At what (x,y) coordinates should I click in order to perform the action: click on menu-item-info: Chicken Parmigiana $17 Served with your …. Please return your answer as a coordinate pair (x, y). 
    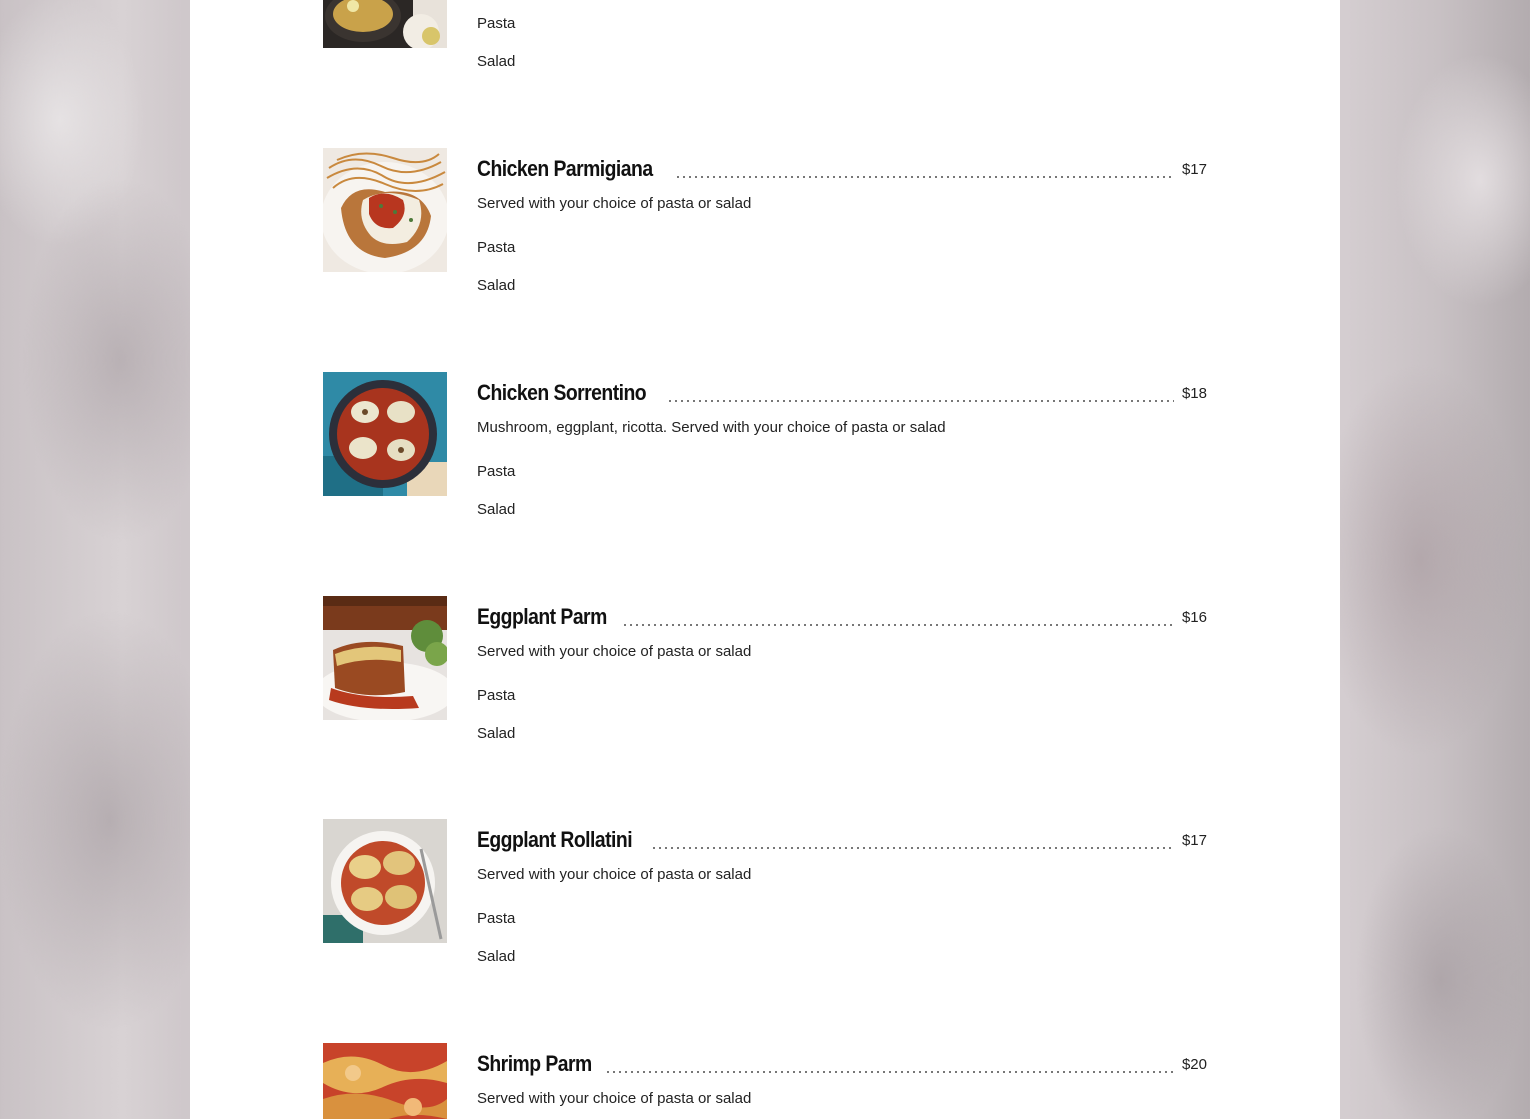
    Looking at the image, I should click on (842, 221).